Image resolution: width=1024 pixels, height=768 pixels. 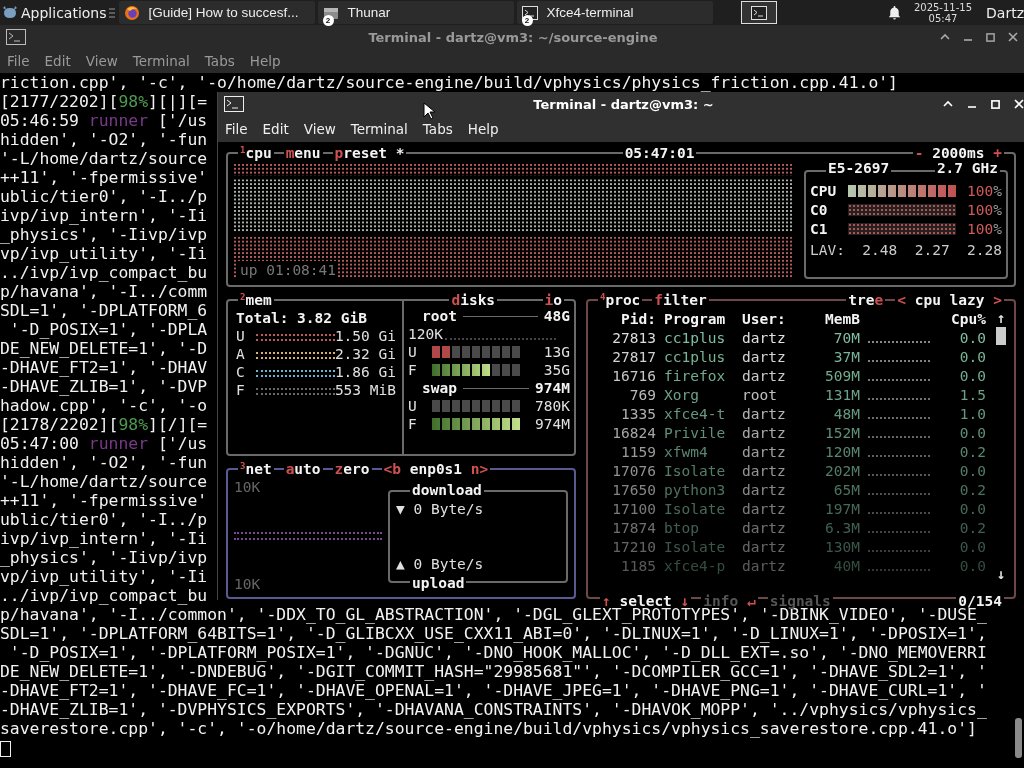 What do you see at coordinates (990, 37) in the screenshot?
I see `maximize-icon` at bounding box center [990, 37].